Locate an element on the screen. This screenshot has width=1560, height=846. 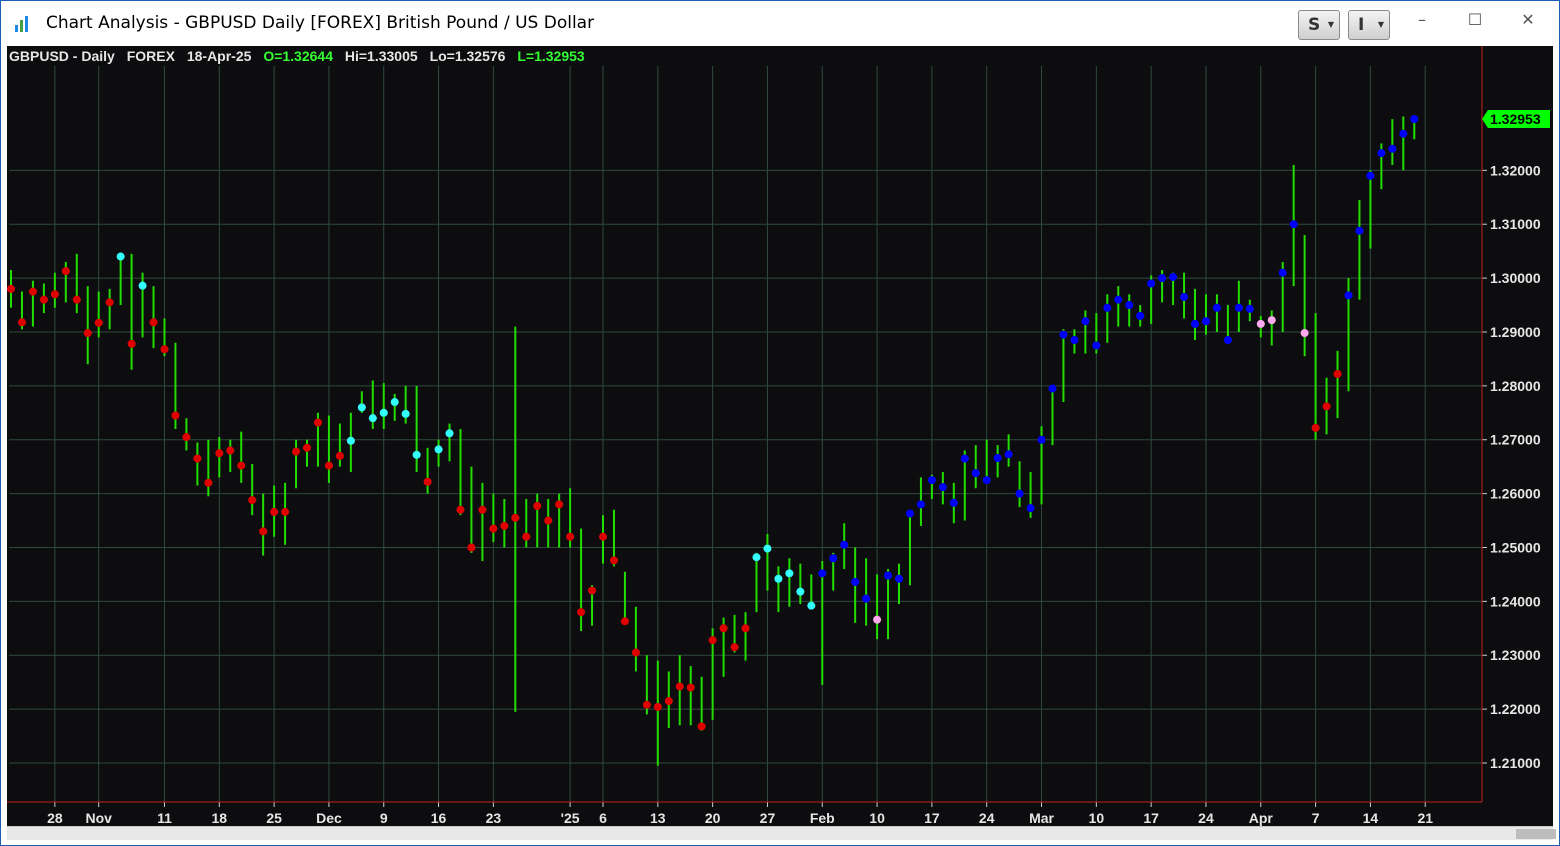
x-tick-label: Nov is located at coordinates (98, 818).